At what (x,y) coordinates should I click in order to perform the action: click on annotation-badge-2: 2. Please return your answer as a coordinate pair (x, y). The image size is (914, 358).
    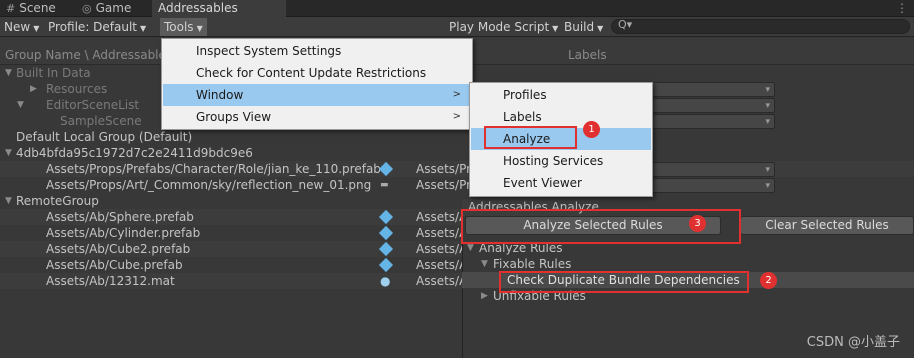
    Looking at the image, I should click on (768, 280).